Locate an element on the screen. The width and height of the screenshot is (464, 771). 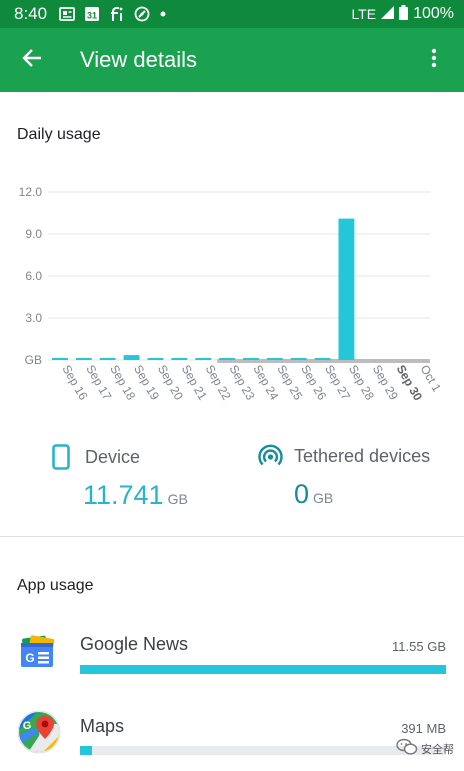
speedometer-icon is located at coordinates (142, 14).